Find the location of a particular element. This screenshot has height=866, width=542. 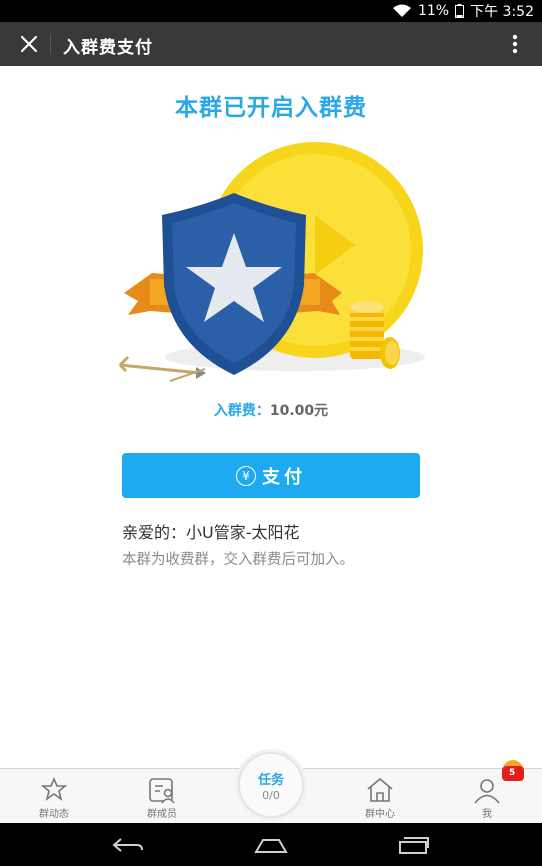

members-card-icon is located at coordinates (162, 790).